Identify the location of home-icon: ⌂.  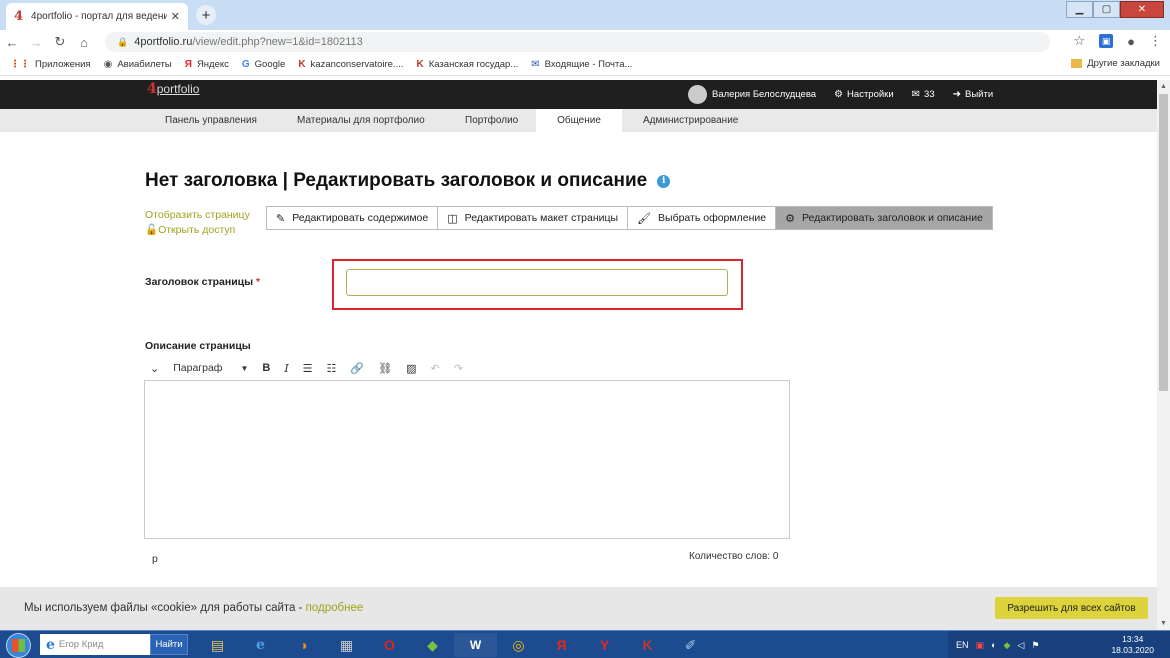
(84, 42).